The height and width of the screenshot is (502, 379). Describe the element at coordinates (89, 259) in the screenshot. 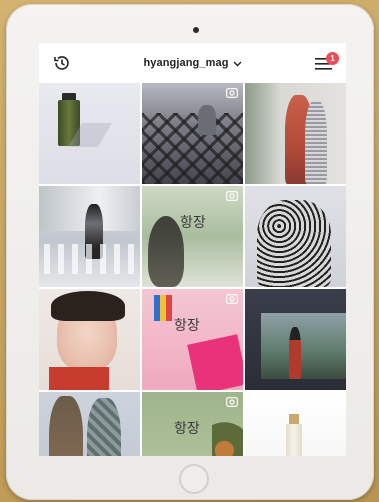

I see `chairs` at that location.